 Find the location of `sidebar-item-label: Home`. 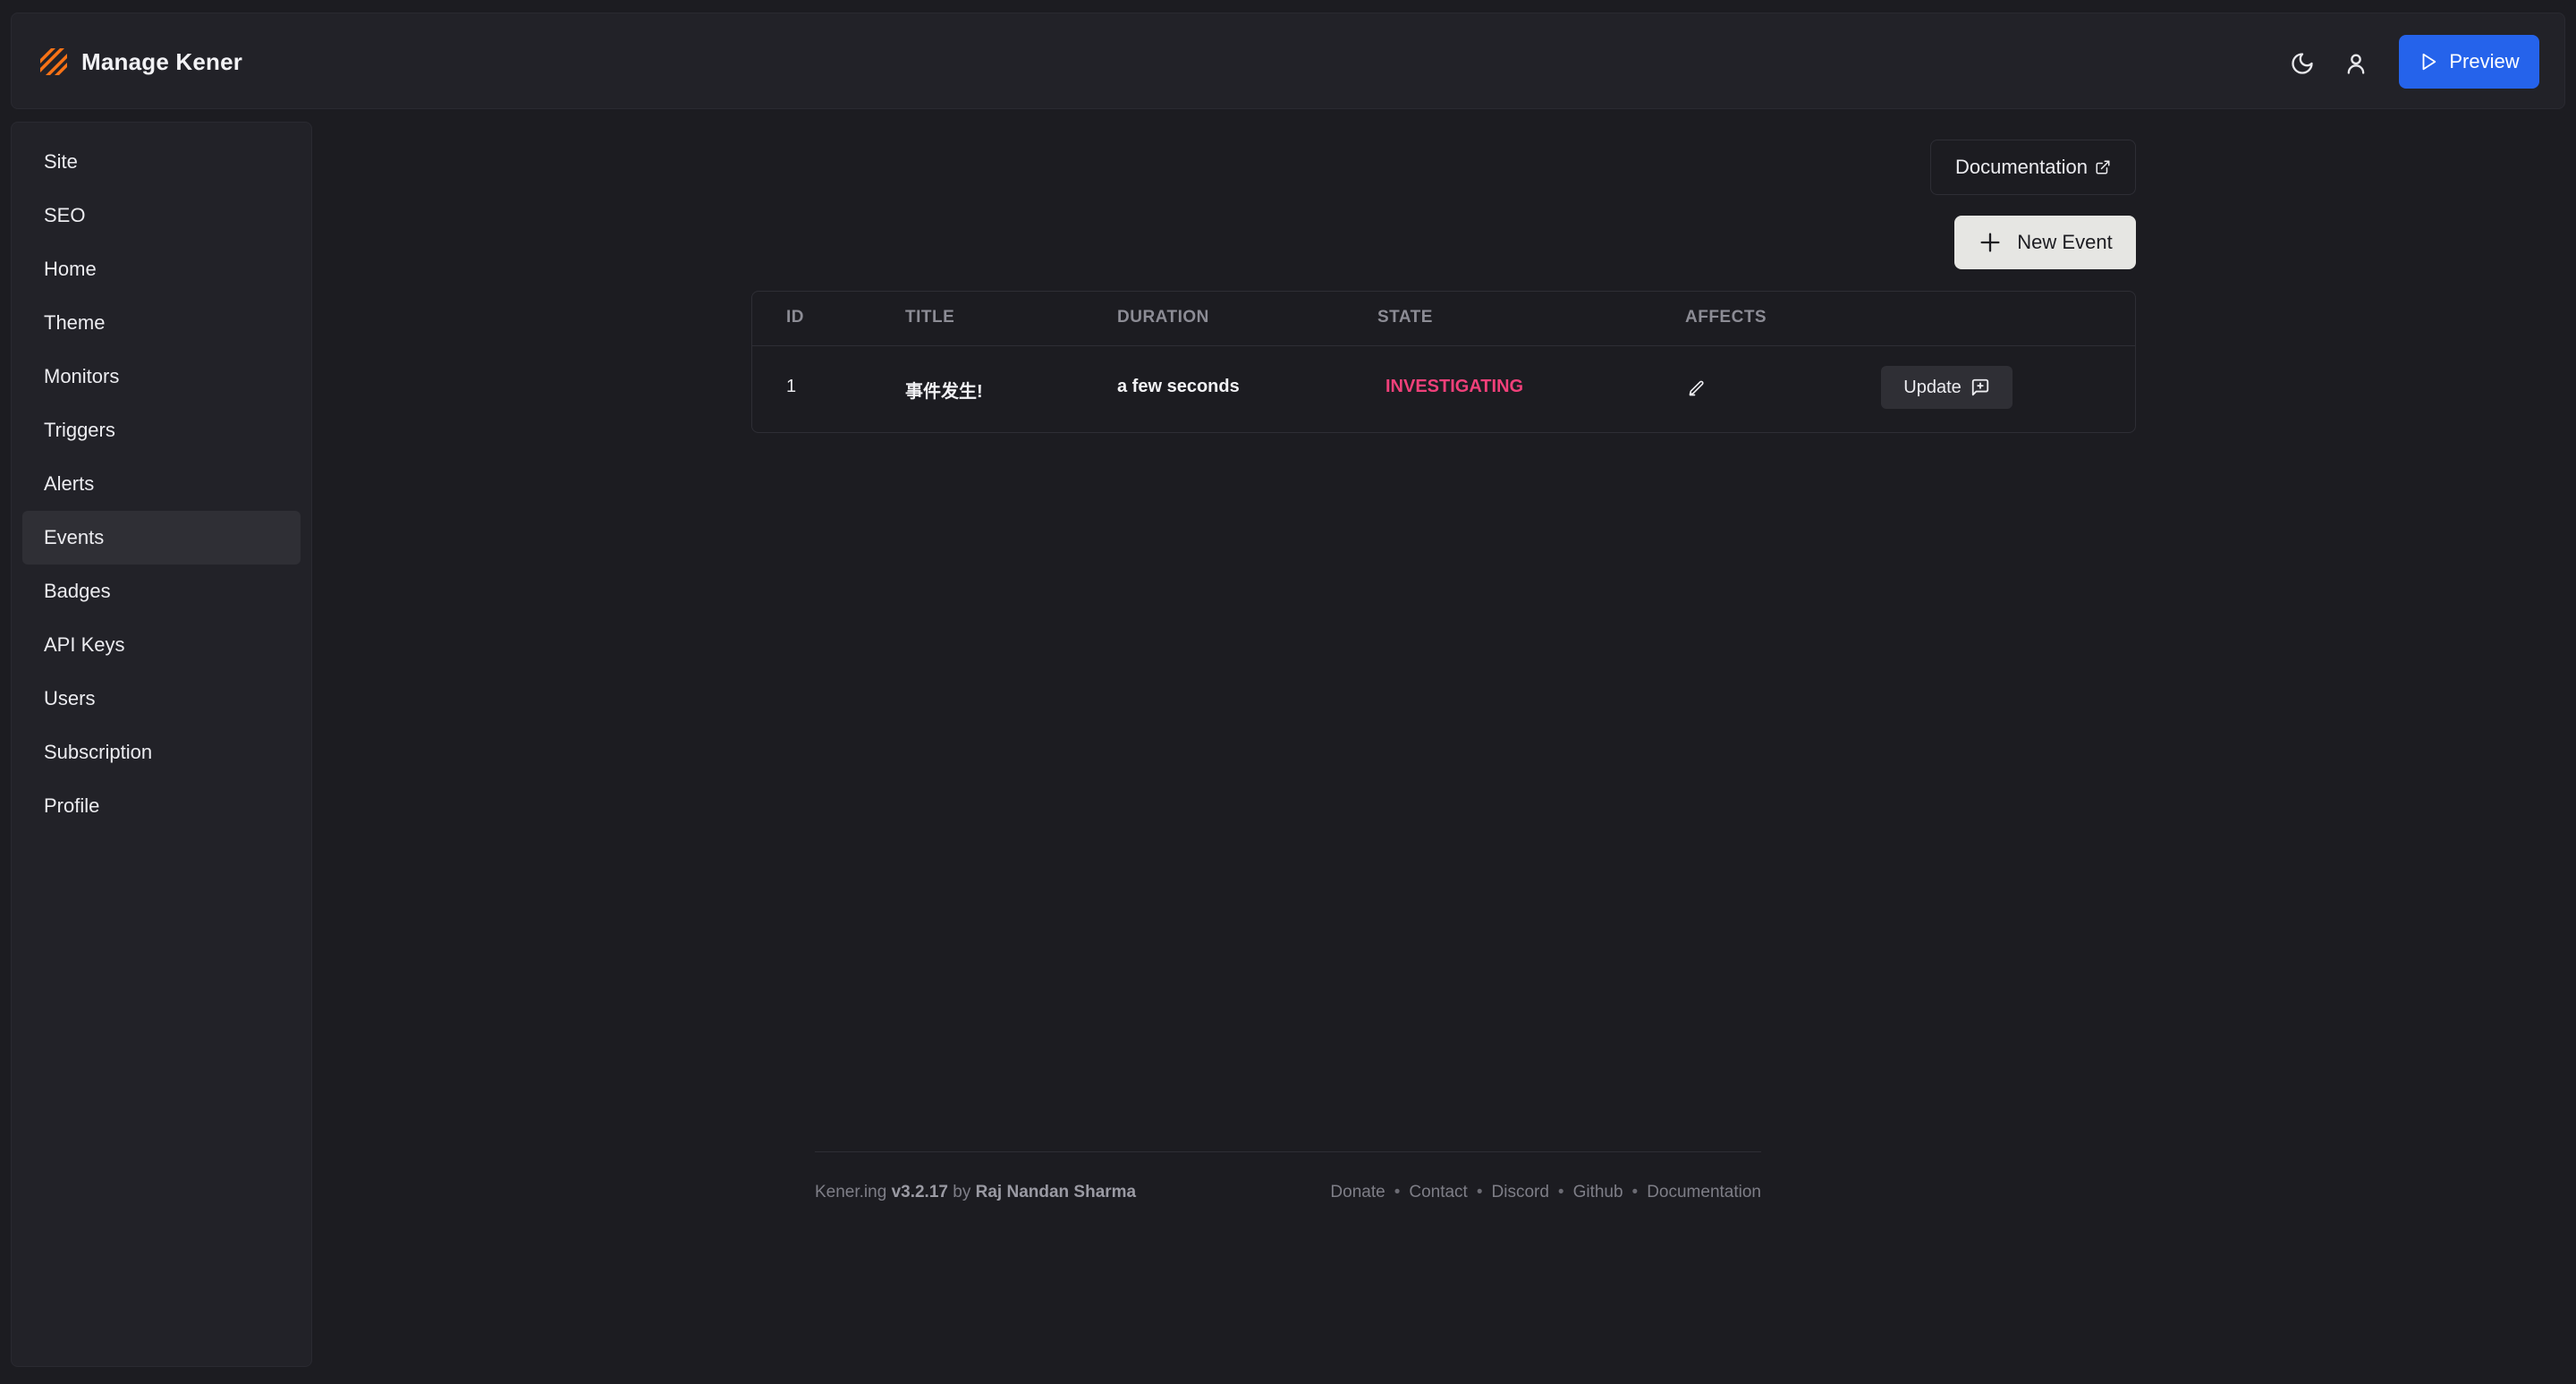

sidebar-item-label: Home is located at coordinates (70, 269).